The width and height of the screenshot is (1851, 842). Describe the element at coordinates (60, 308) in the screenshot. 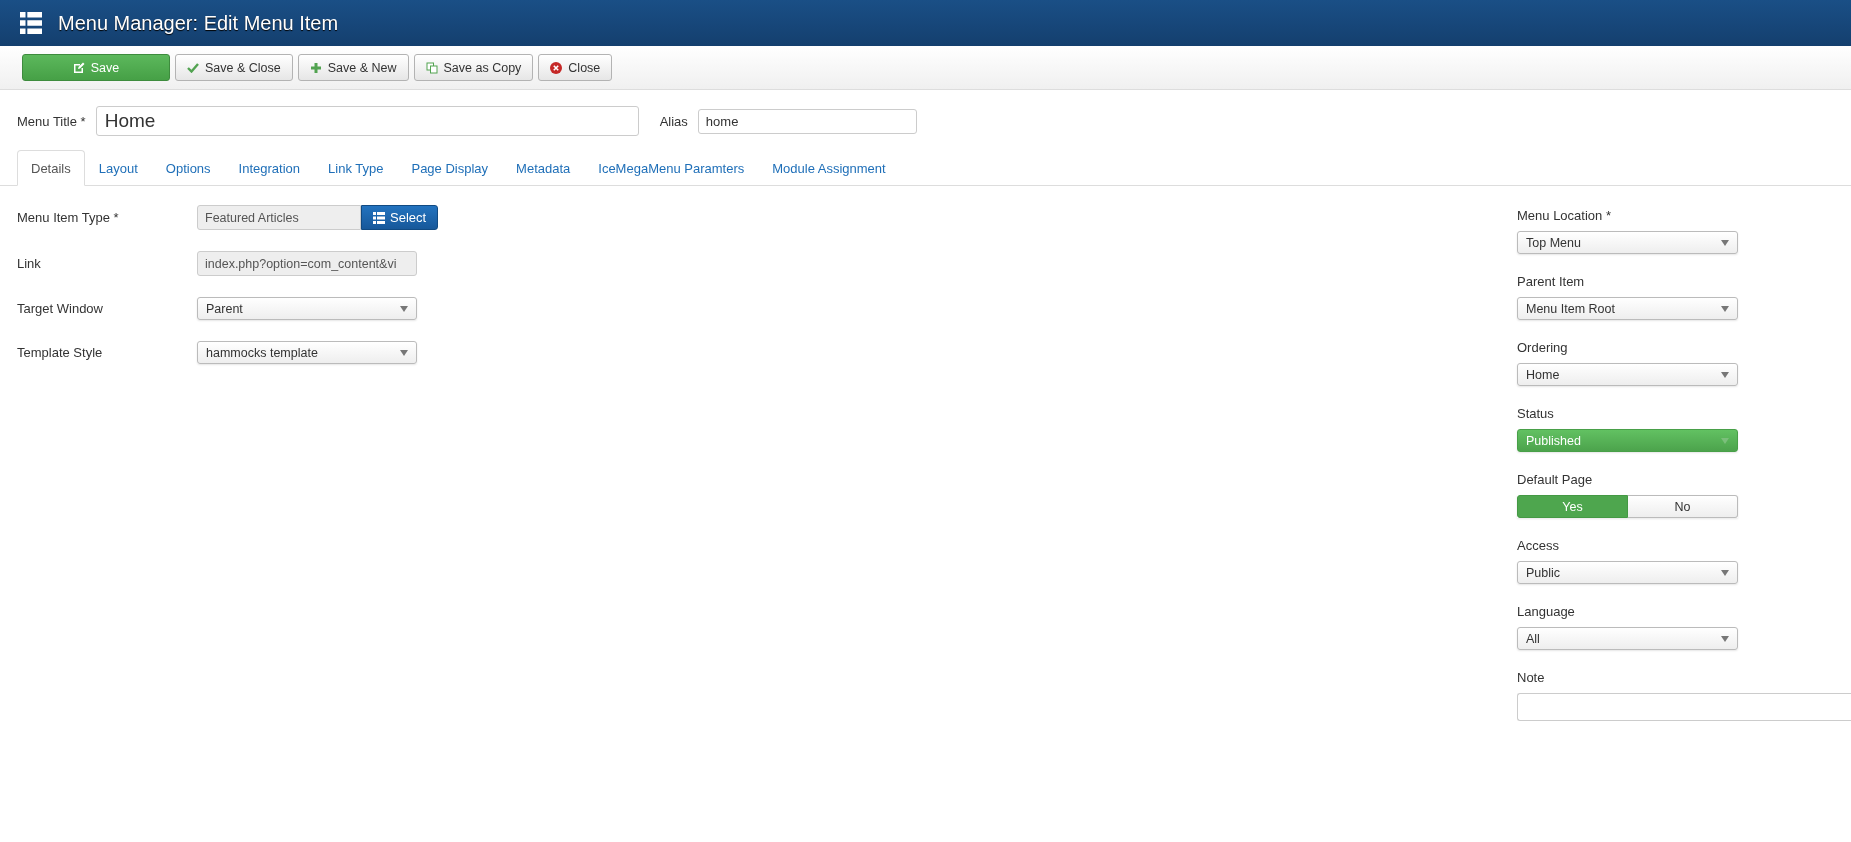

I see `field-label: Target Window` at that location.